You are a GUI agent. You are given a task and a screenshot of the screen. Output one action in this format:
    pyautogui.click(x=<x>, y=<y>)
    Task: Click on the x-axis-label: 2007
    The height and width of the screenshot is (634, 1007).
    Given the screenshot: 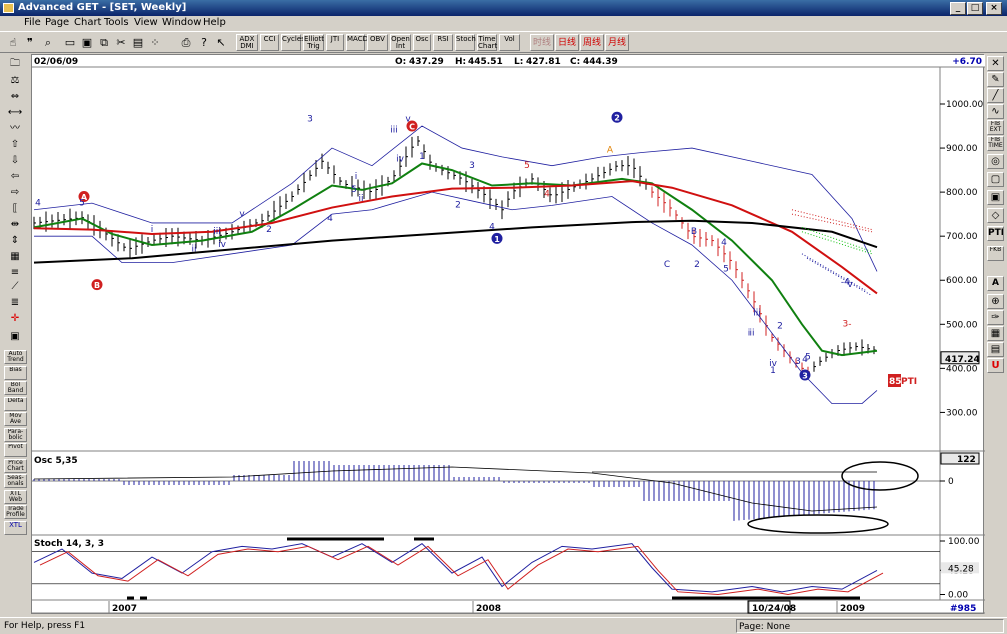 What is the action you would take?
    pyautogui.click(x=124, y=609)
    